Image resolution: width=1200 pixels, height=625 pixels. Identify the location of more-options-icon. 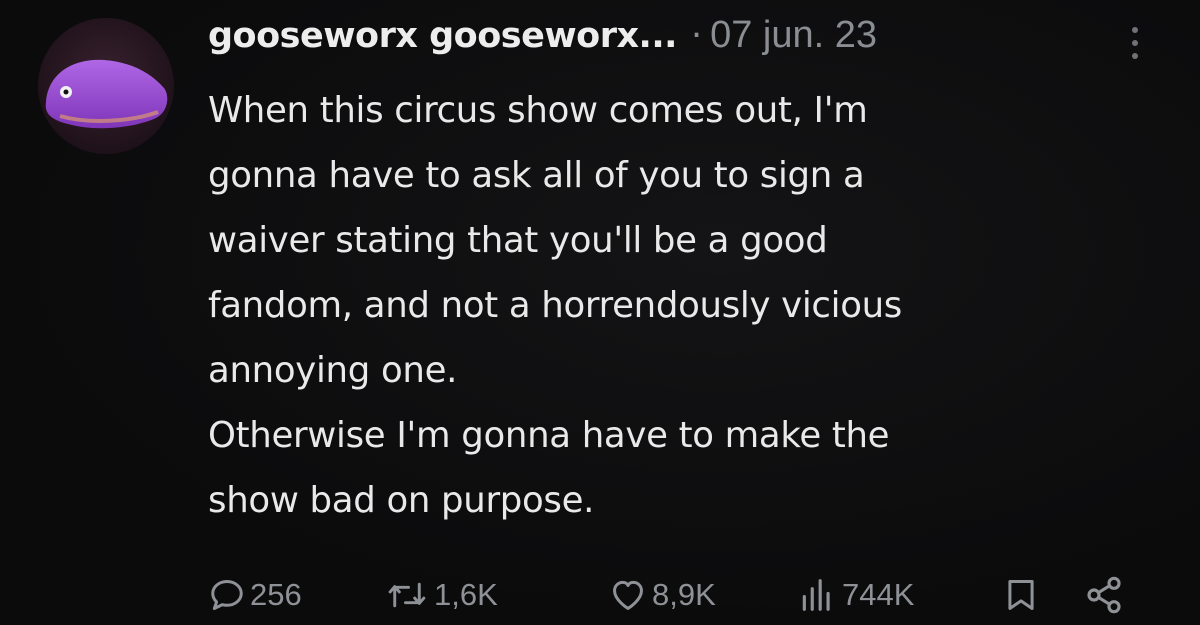
(1135, 43).